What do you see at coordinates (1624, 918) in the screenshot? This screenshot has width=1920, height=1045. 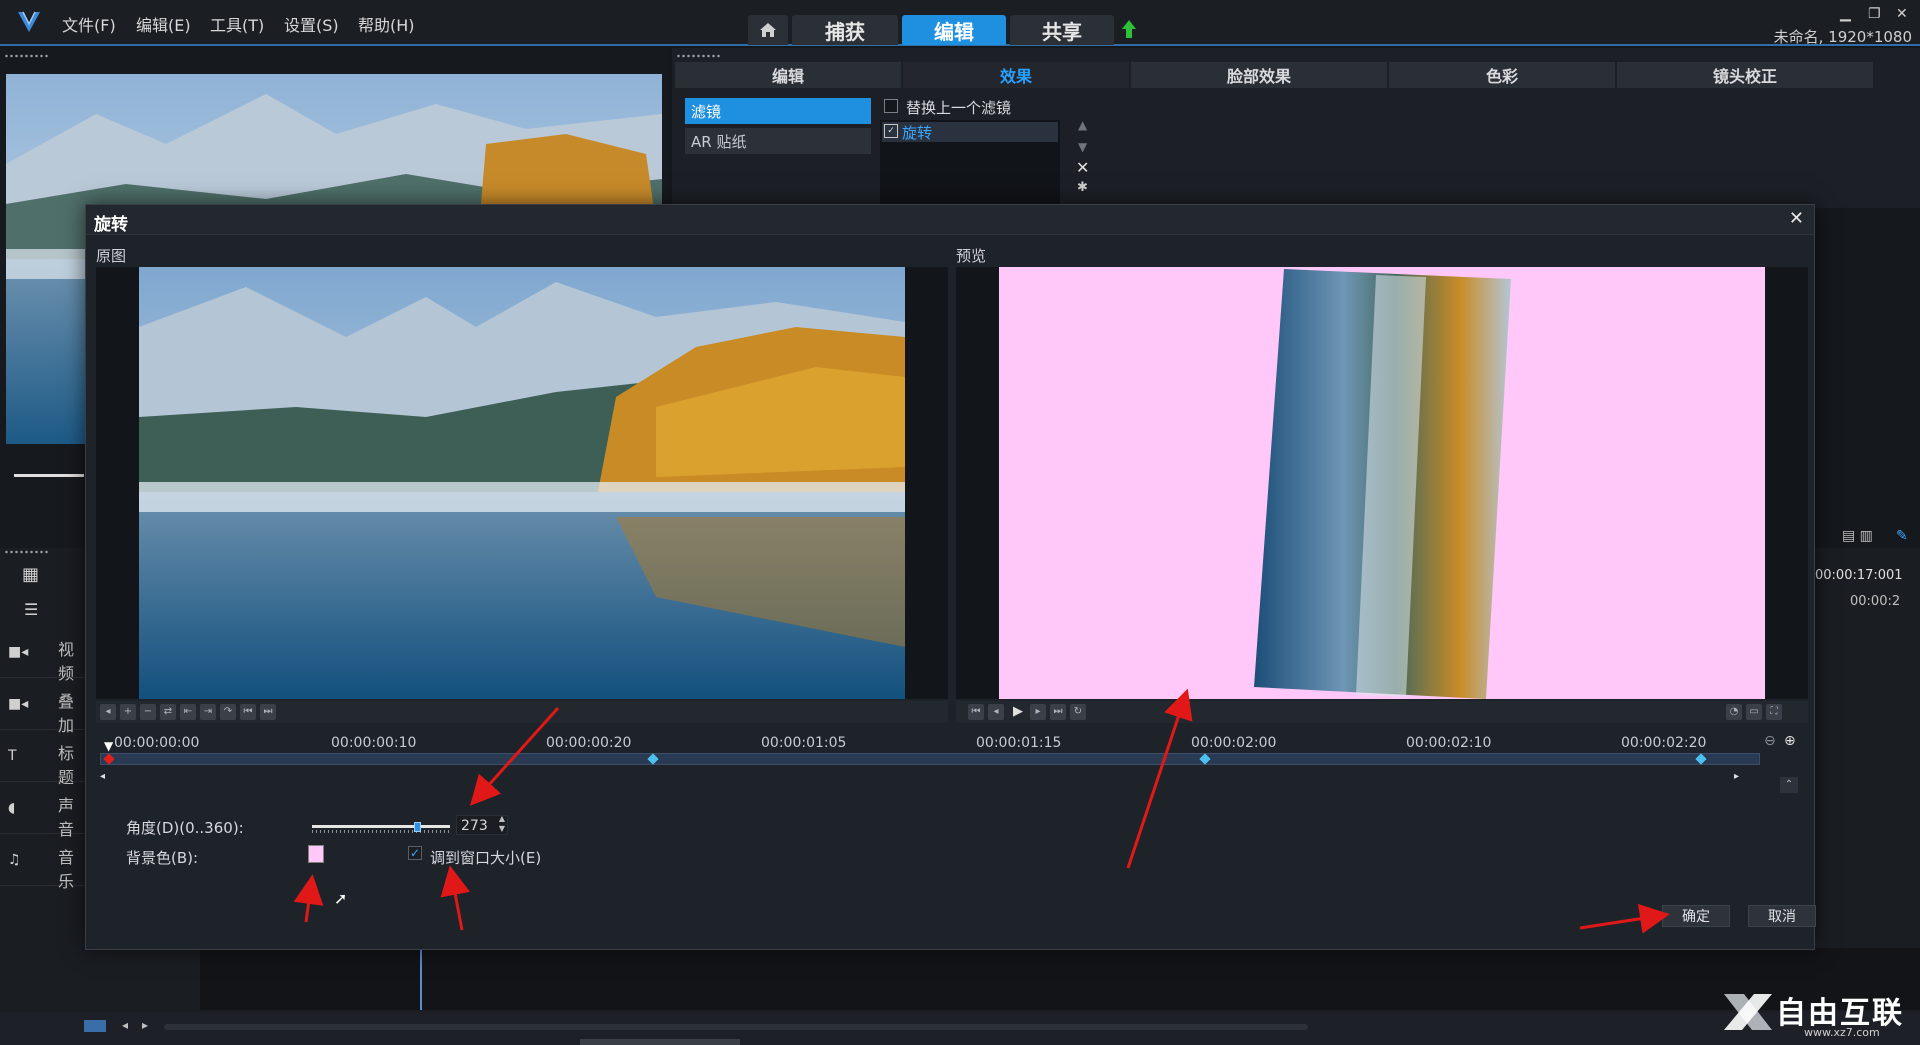 I see `arrow-to-ok` at bounding box center [1624, 918].